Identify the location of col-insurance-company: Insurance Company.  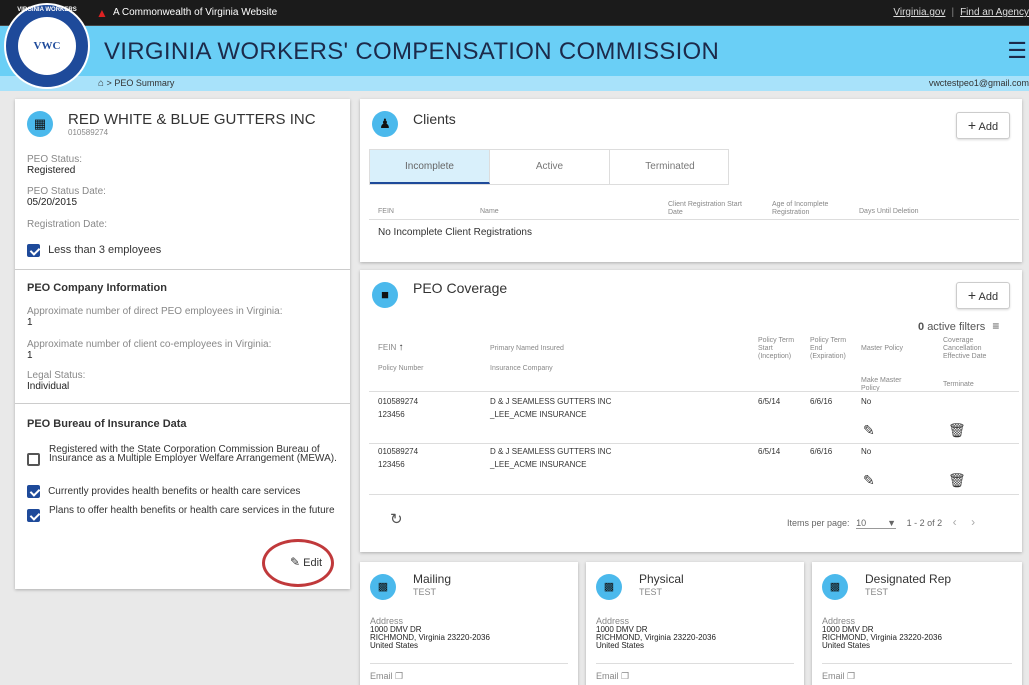
(521, 369).